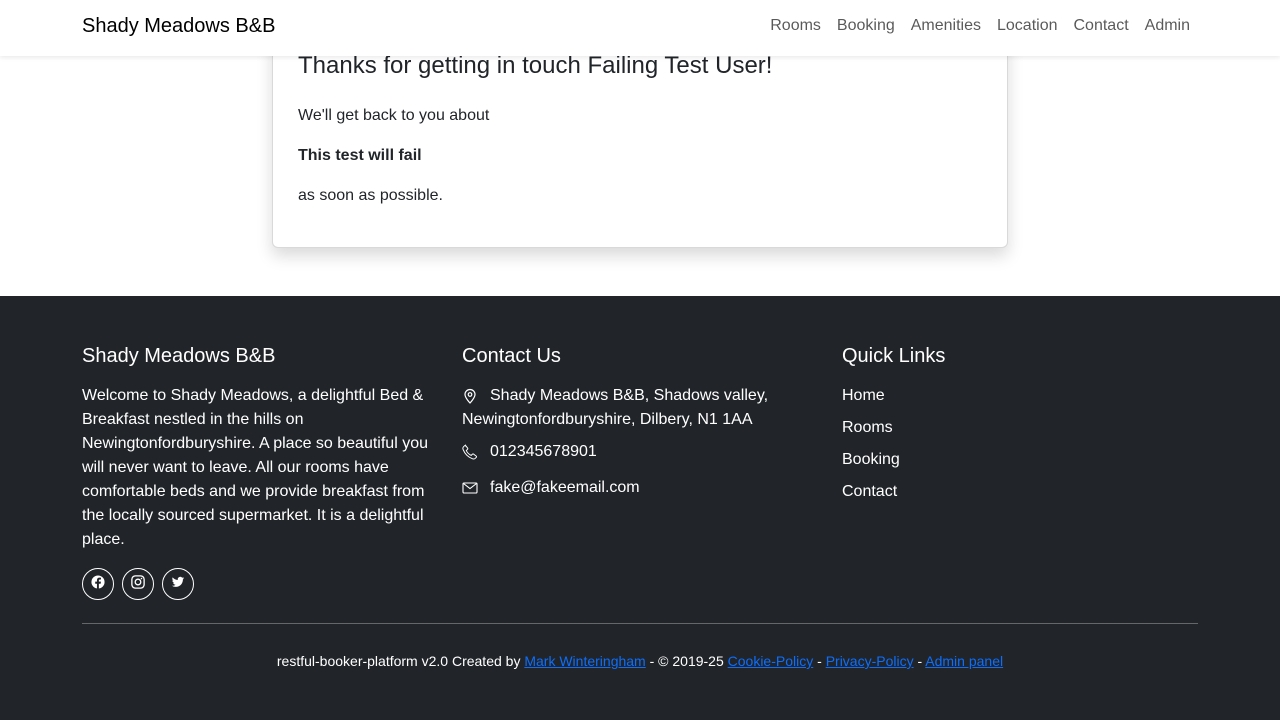  Describe the element at coordinates (642, 454) in the screenshot. I see `contact-phone: 012345678901` at that location.